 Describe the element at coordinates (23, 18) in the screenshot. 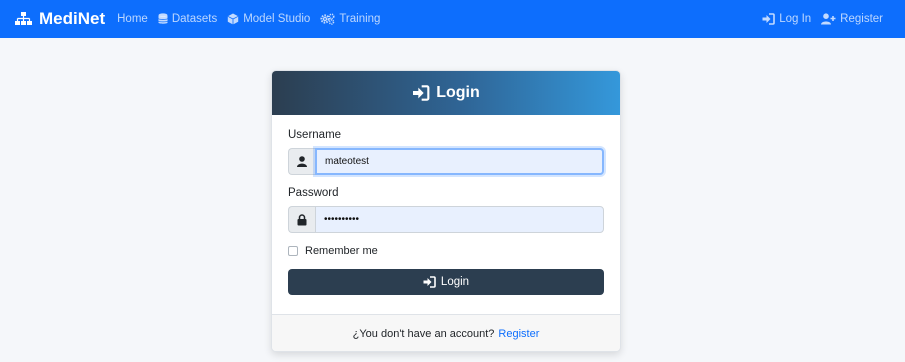

I see `network-icon` at that location.